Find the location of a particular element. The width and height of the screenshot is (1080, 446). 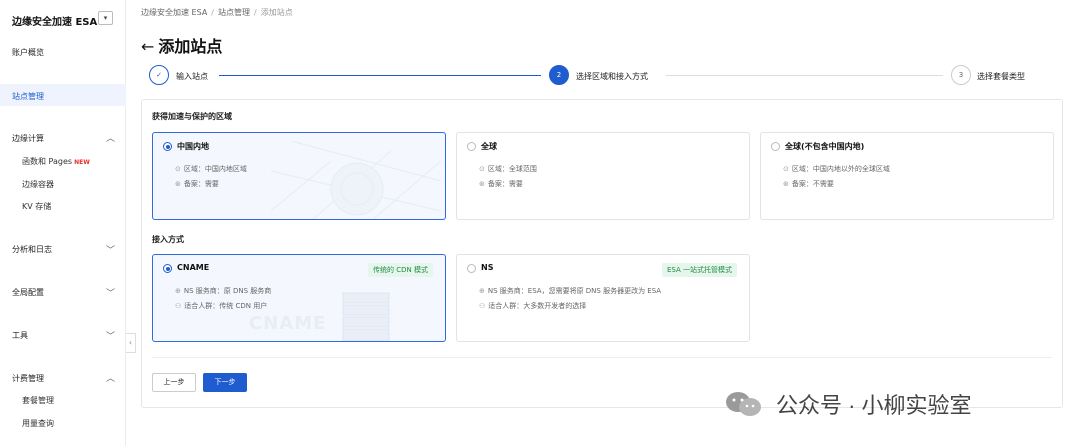

new-badge: NEW is located at coordinates (82, 162).